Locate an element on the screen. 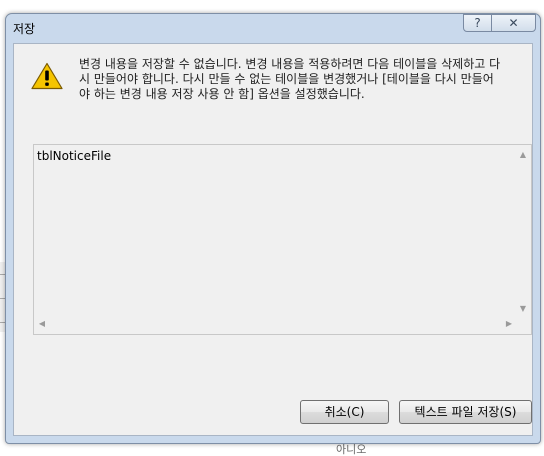 The height and width of the screenshot is (456, 544). scroll-up-arrow-icon: ▲ is located at coordinates (523, 155).